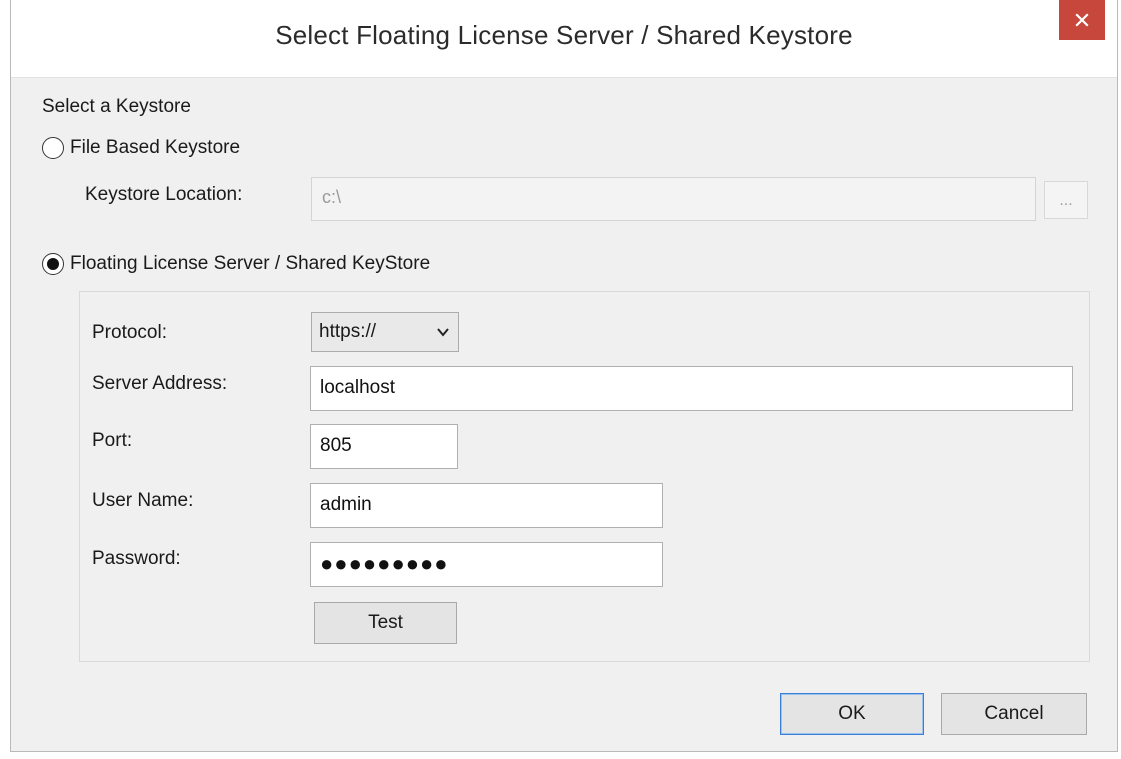 This screenshot has width=1121, height=759. I want to click on protocol-select: https://, so click(385, 332).